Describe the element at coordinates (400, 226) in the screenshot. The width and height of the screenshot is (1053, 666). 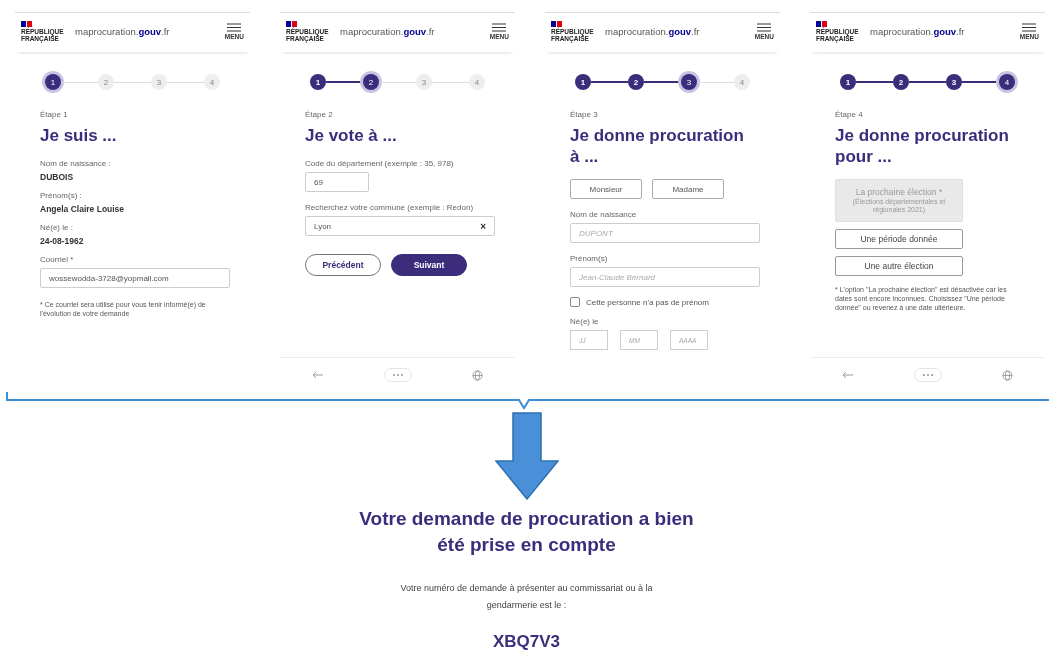
I see `input-field: Lyon ×` at that location.